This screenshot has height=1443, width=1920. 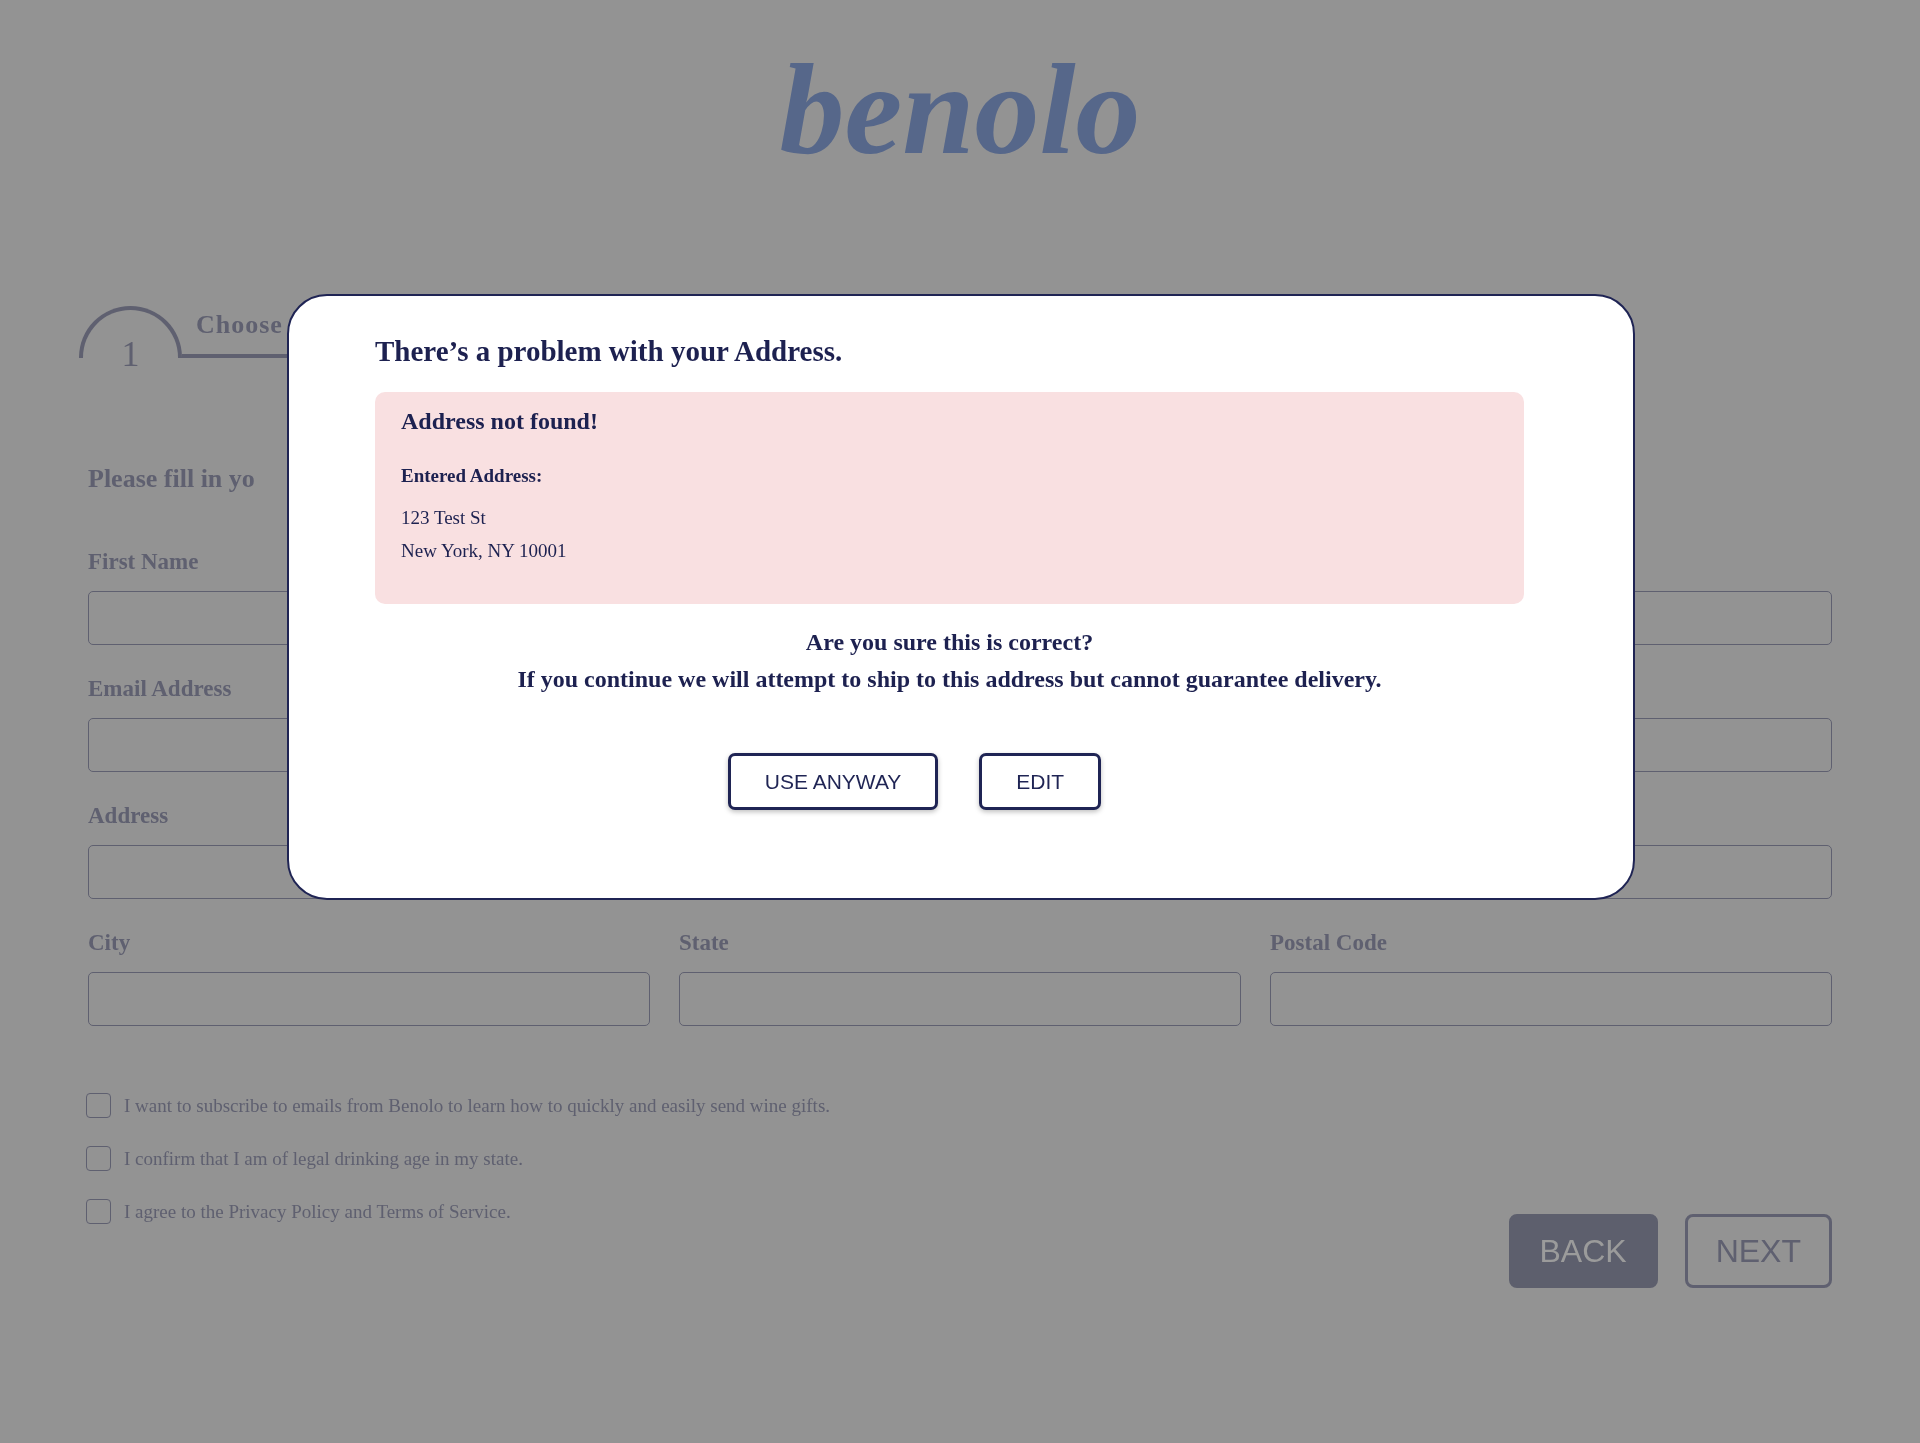 What do you see at coordinates (472, 476) in the screenshot?
I see `alert-caption: Entered Address:` at bounding box center [472, 476].